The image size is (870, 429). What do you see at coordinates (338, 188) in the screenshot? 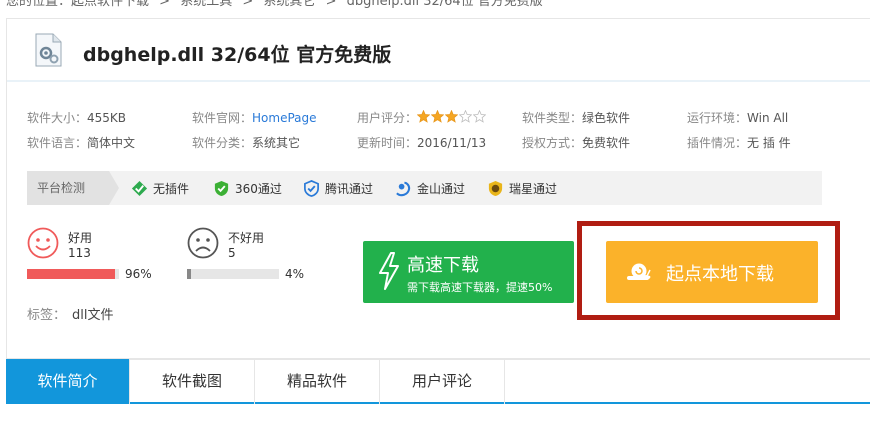
I see `check-tencent: 腾讯通过` at bounding box center [338, 188].